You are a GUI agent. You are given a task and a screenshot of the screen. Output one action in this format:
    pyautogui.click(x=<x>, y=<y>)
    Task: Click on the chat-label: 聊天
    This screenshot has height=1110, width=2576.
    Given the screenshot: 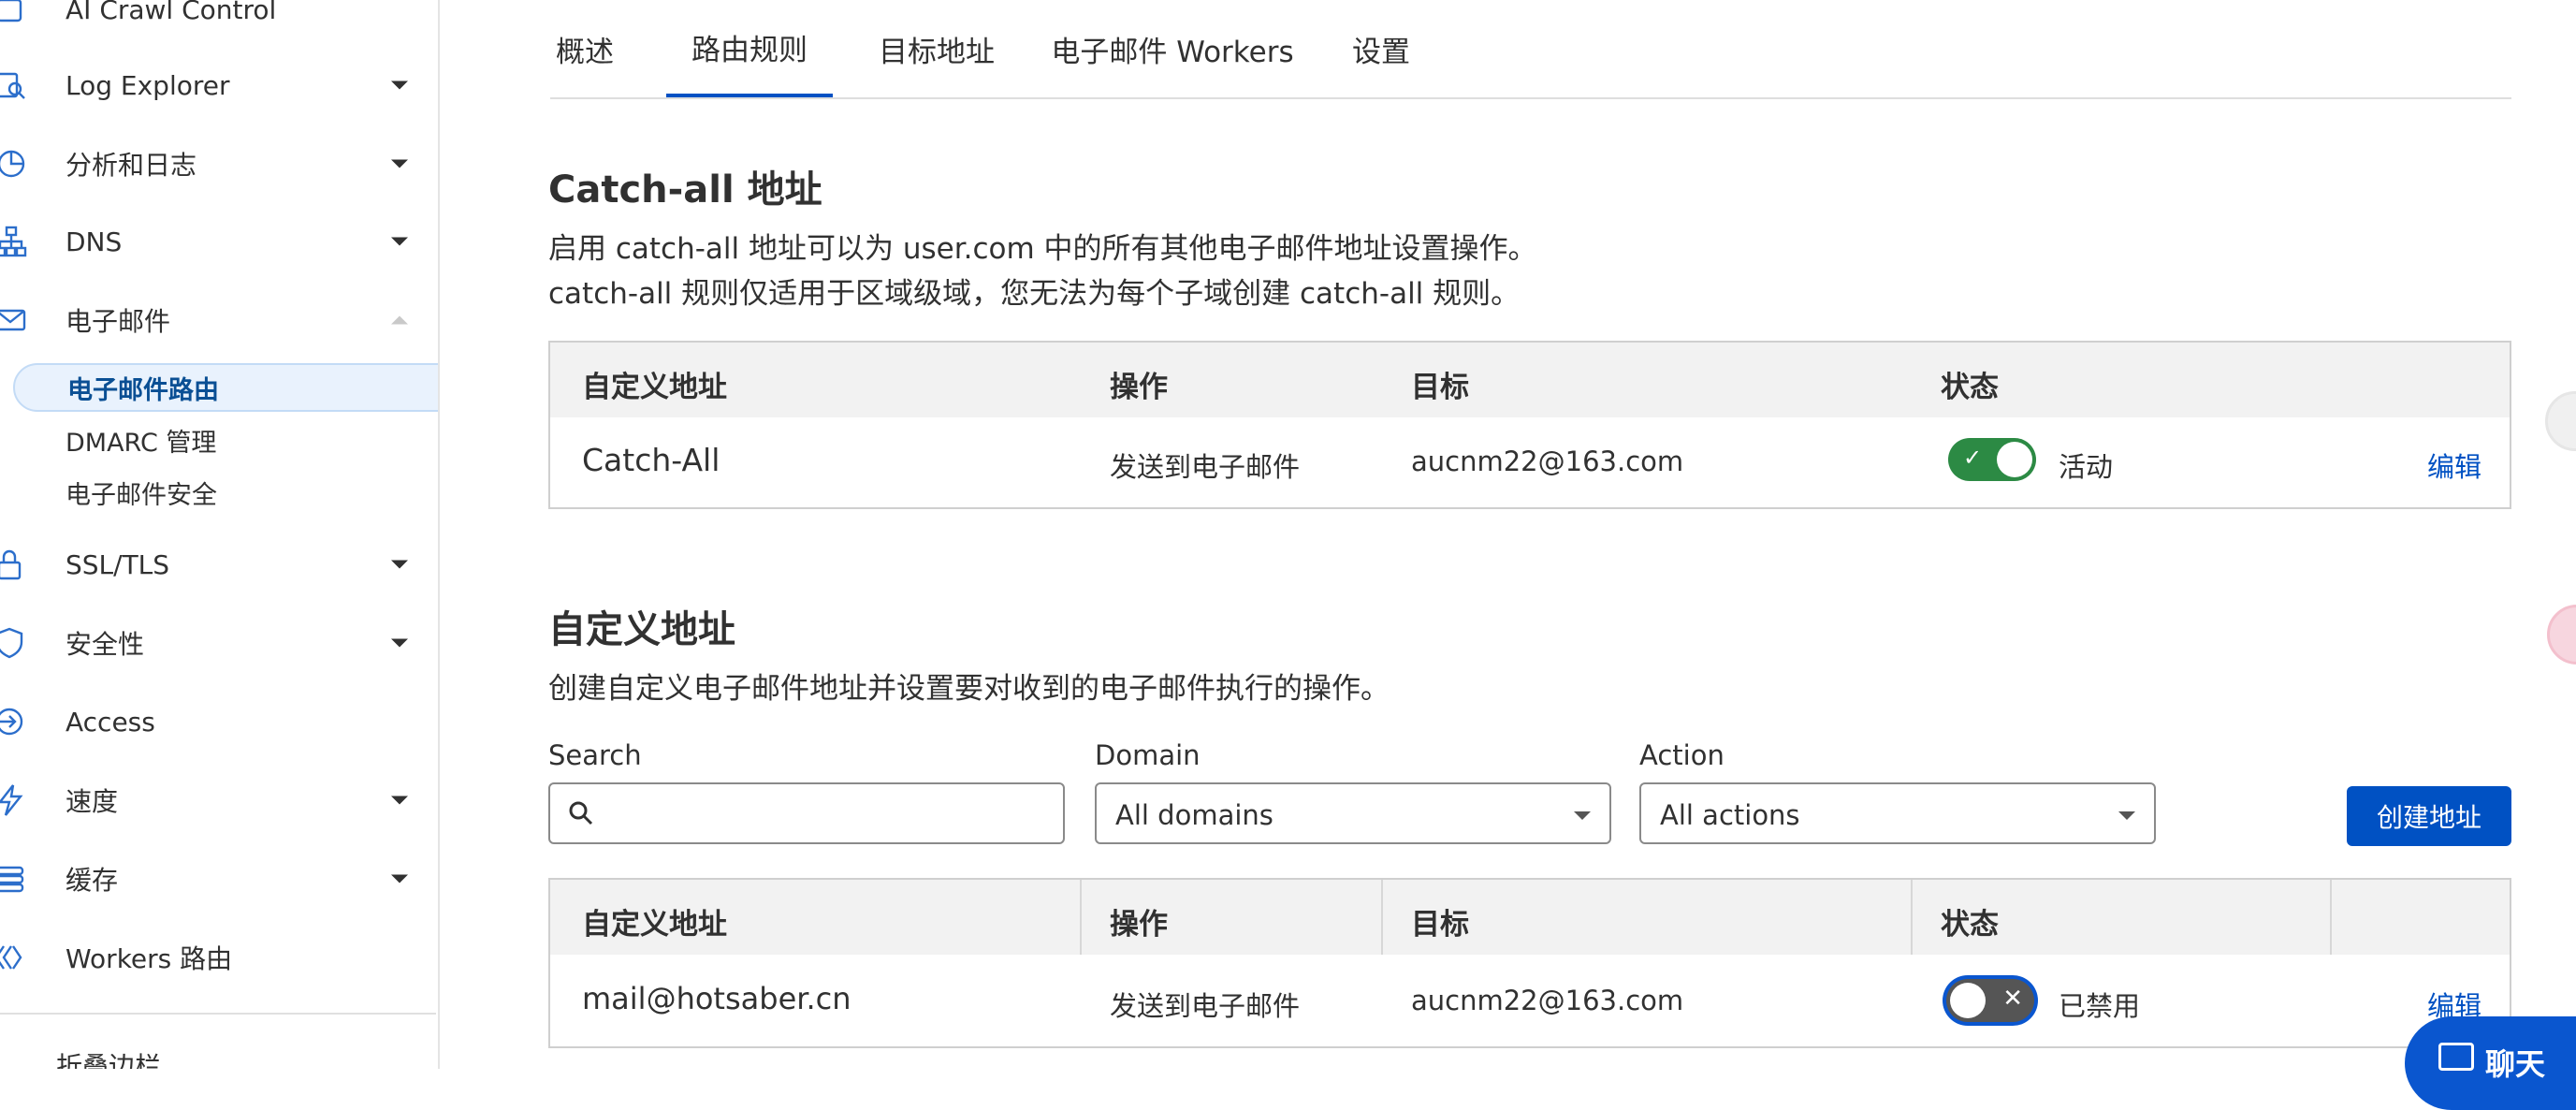 What is the action you would take?
    pyautogui.click(x=2515, y=1064)
    